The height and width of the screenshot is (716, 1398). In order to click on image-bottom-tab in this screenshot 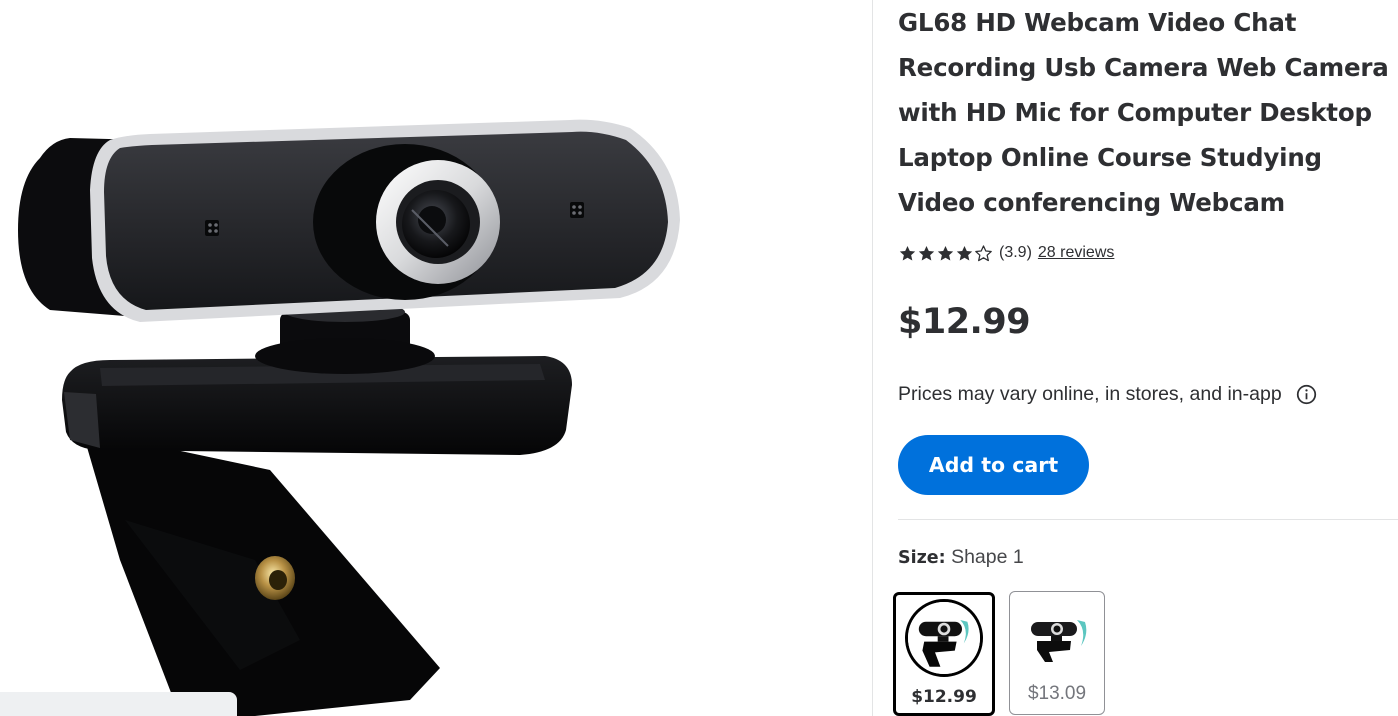, I will do `click(118, 704)`.